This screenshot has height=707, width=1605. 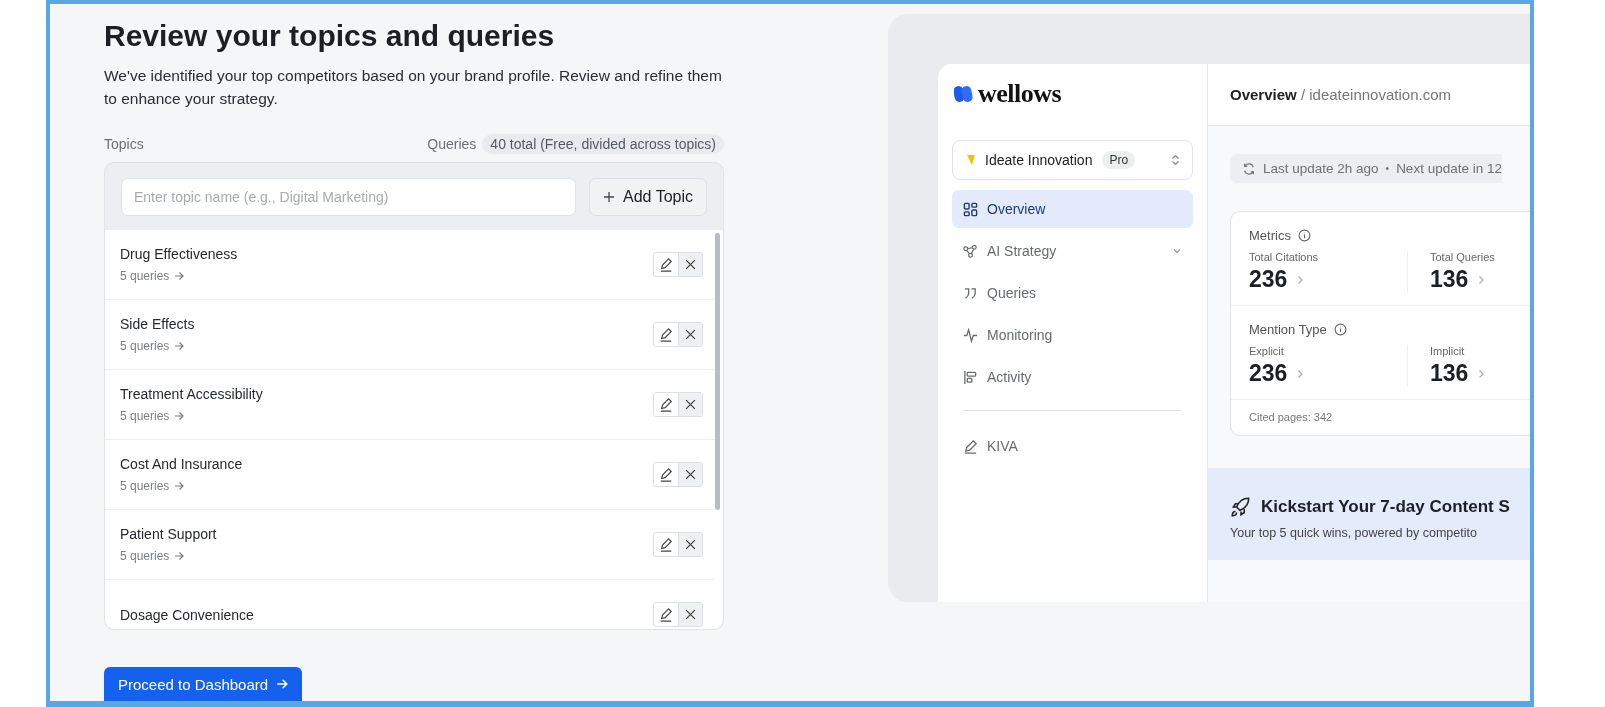 I want to click on workspace-name: Ideate Innovation, so click(x=1039, y=160).